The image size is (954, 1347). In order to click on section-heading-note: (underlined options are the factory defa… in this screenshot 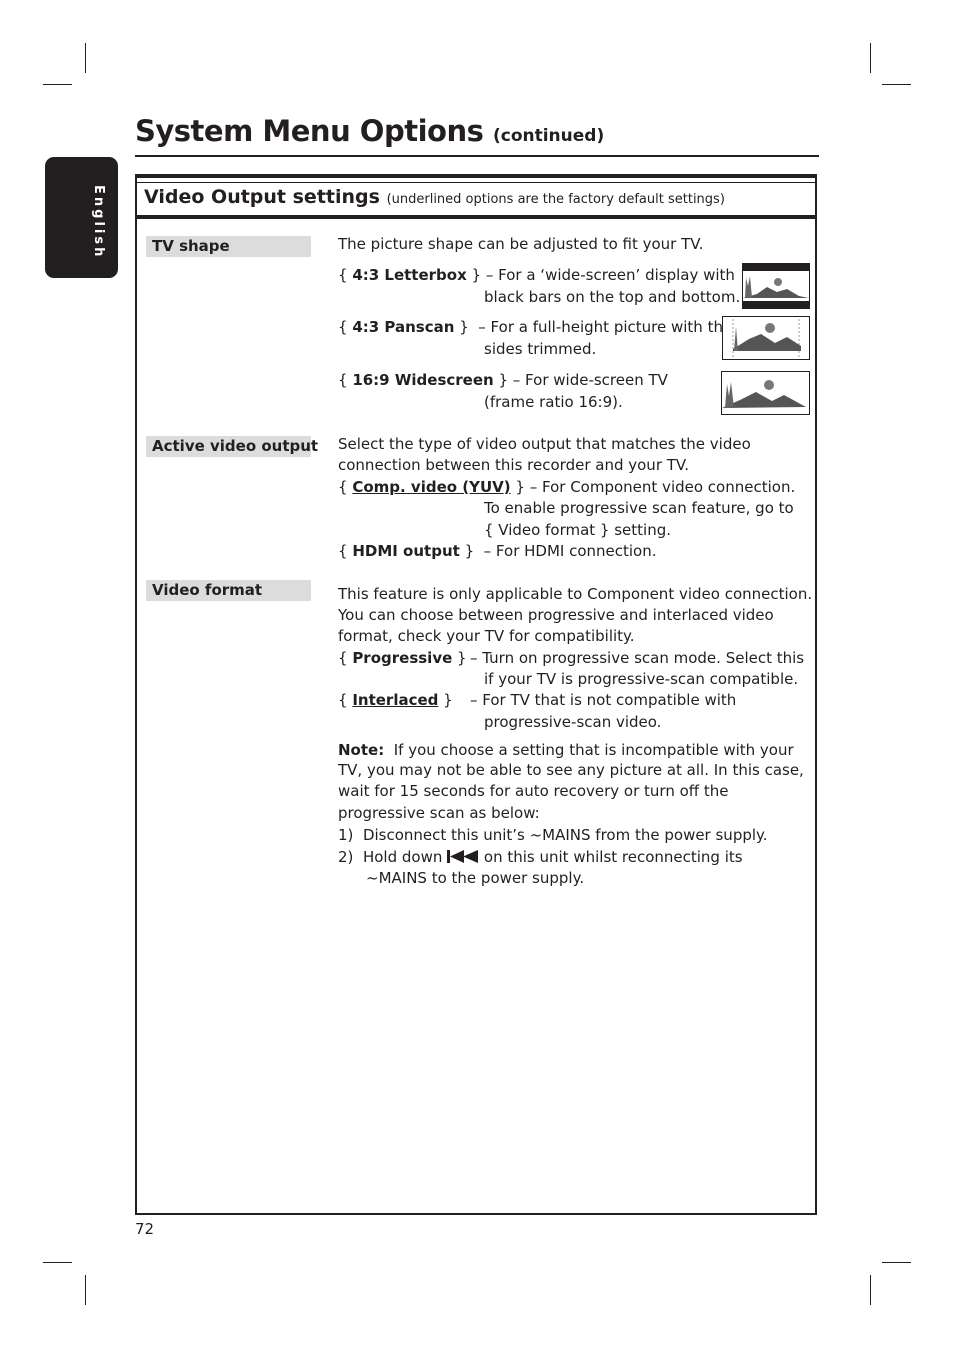, I will do `click(555, 199)`.